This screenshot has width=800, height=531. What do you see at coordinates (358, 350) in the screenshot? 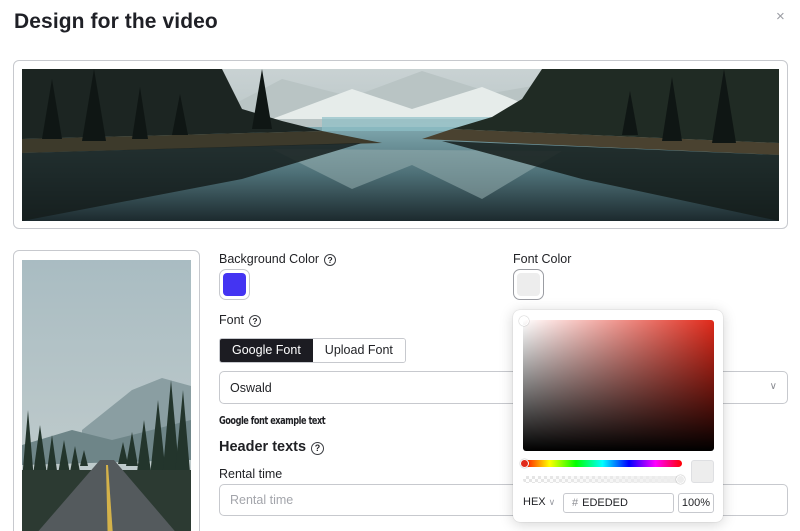
I see `tab-upload-font: Upload Font` at bounding box center [358, 350].